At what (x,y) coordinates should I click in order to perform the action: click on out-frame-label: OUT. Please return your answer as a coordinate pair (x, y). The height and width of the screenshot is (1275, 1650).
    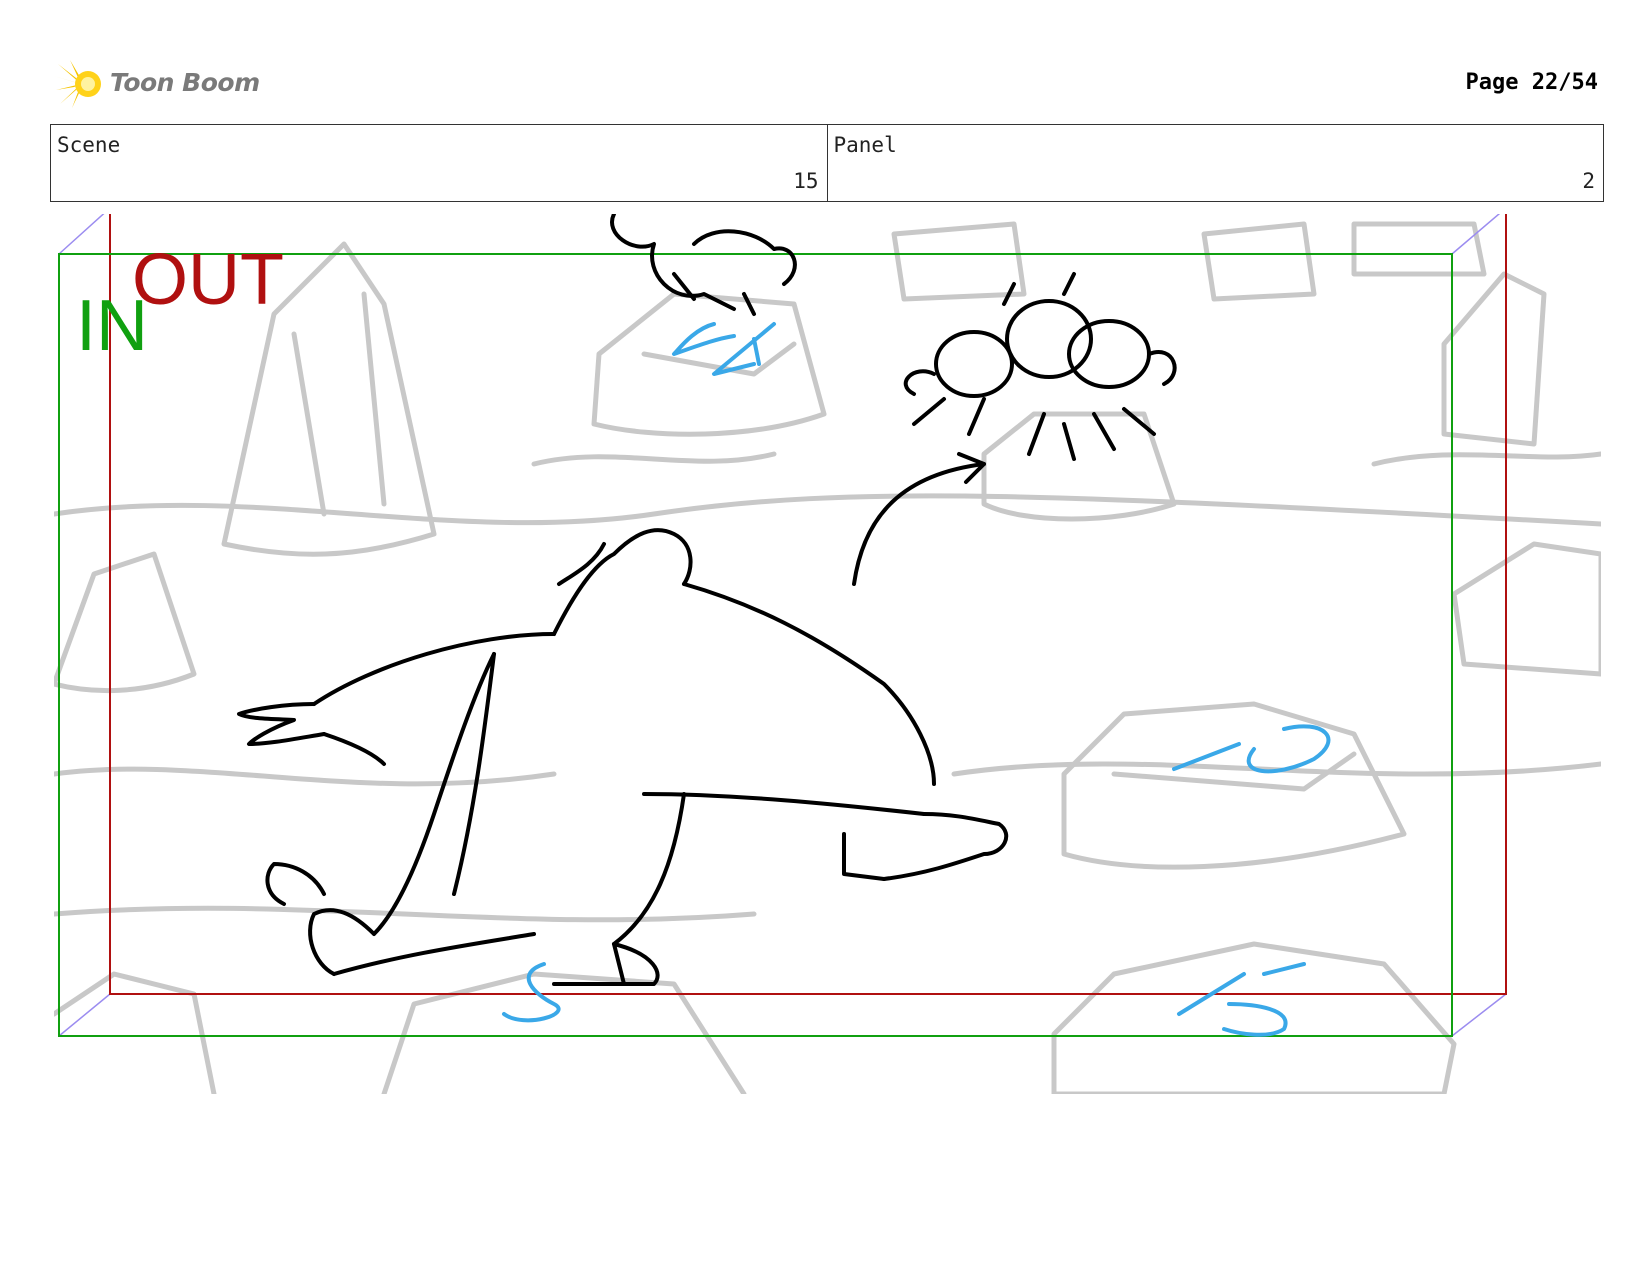
    Looking at the image, I should click on (208, 280).